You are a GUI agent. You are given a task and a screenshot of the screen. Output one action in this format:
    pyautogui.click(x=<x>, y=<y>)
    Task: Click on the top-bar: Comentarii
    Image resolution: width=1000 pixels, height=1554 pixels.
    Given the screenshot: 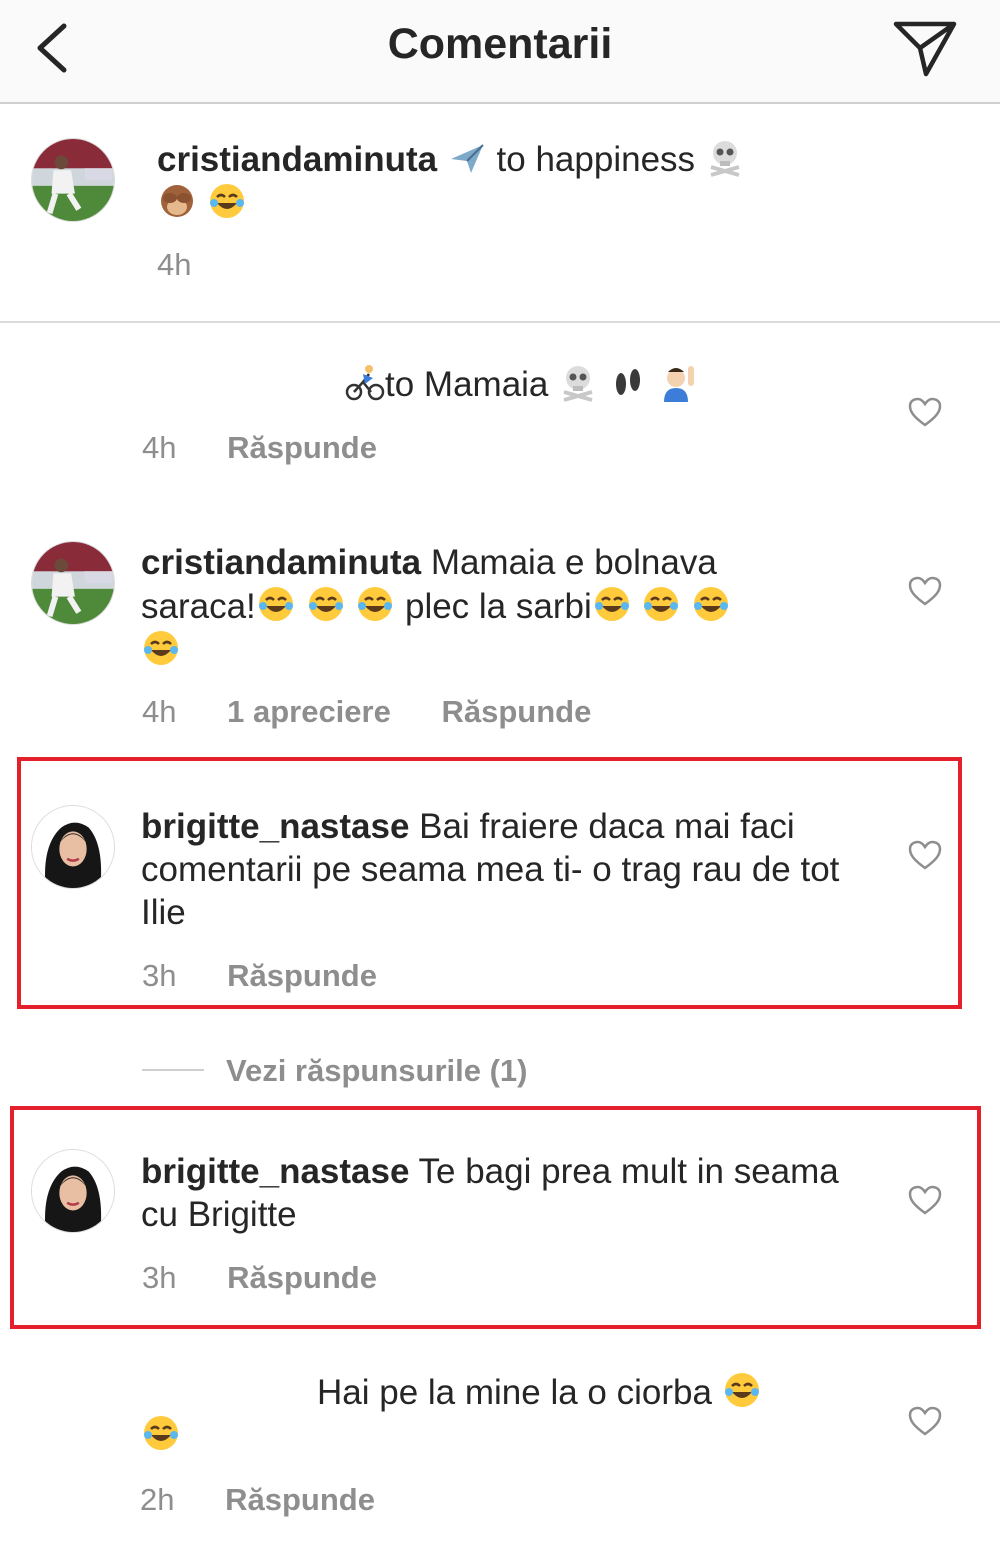 What is the action you would take?
    pyautogui.click(x=500, y=52)
    